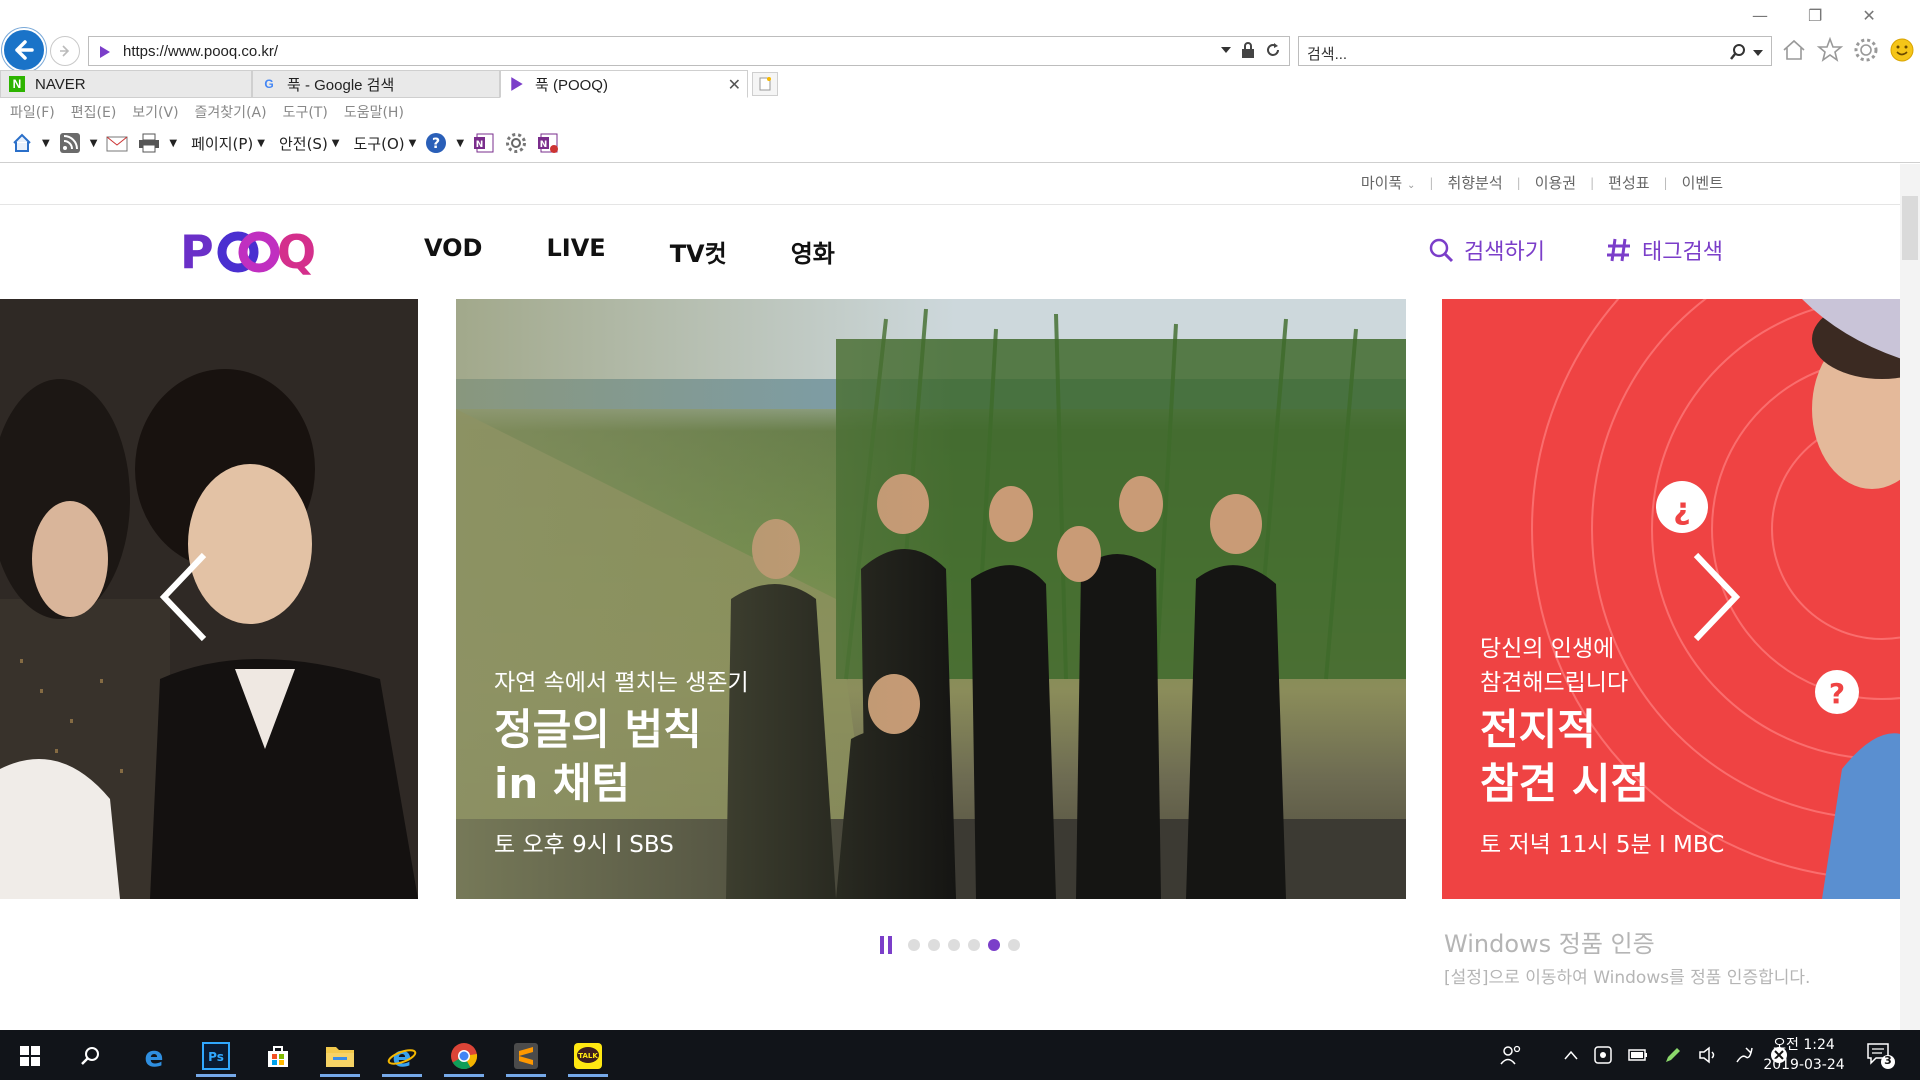 The width and height of the screenshot is (1920, 1080). What do you see at coordinates (1910, 228) in the screenshot?
I see `scroll-thumb` at bounding box center [1910, 228].